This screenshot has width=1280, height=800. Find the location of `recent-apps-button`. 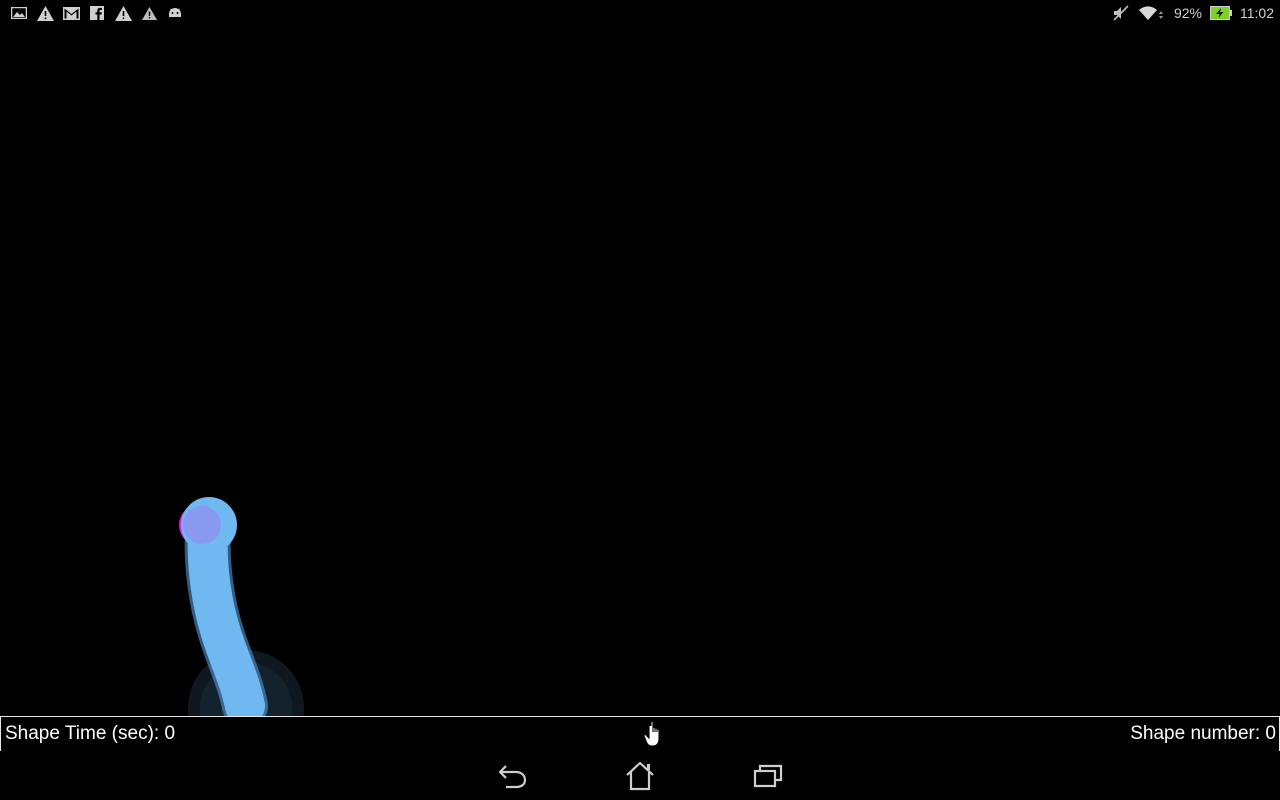

recent-apps-button is located at coordinates (768, 776).